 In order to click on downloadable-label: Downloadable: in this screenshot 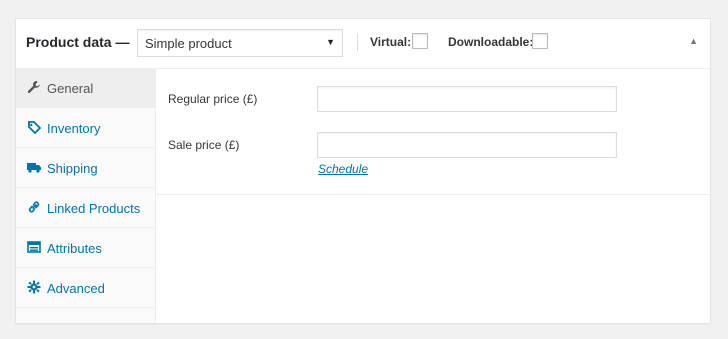, I will do `click(491, 42)`.